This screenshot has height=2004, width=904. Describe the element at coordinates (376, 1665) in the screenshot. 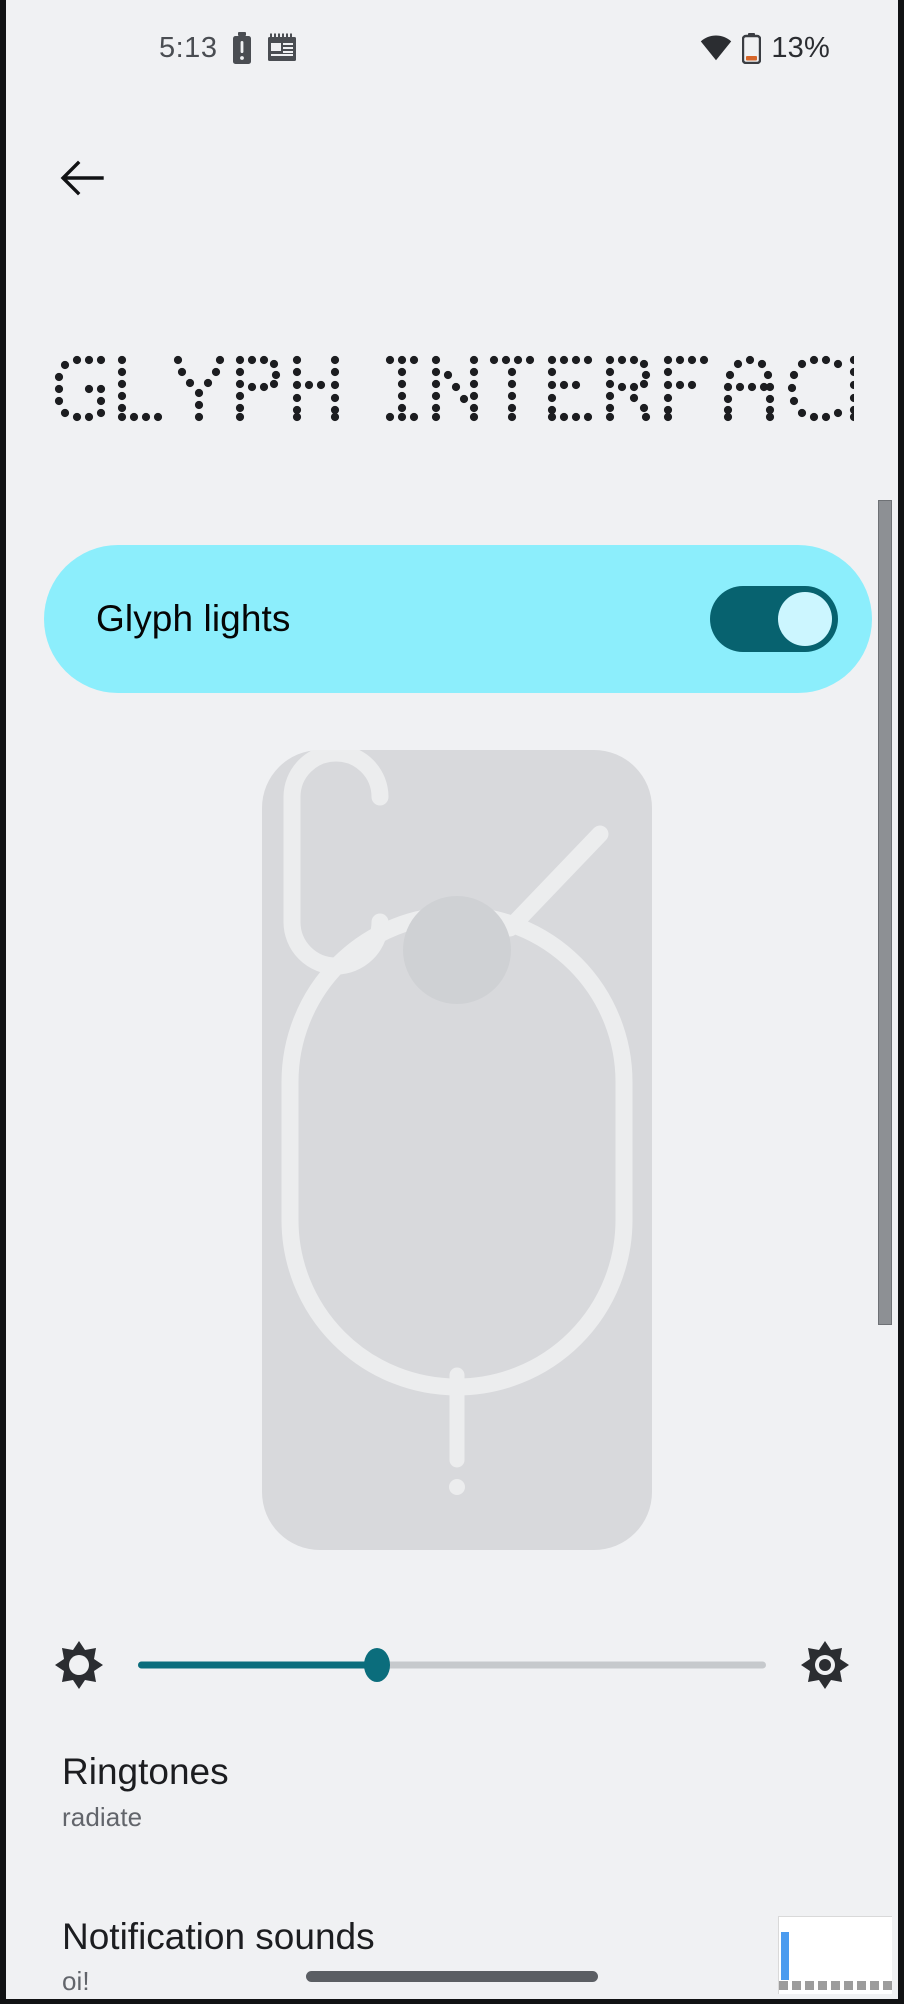

I see `slider-thumb` at that location.